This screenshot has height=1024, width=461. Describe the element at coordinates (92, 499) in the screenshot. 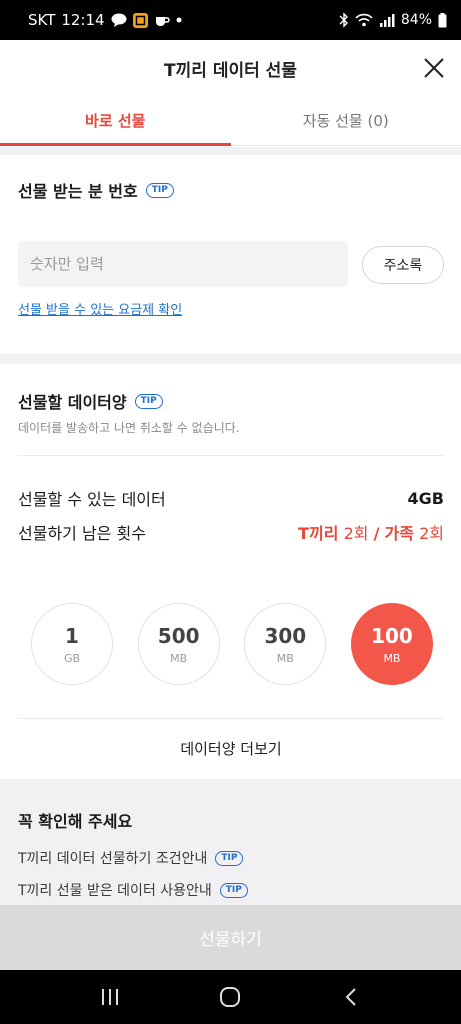

I see `available-data-label: 선물할 수 있는 데이터` at that location.